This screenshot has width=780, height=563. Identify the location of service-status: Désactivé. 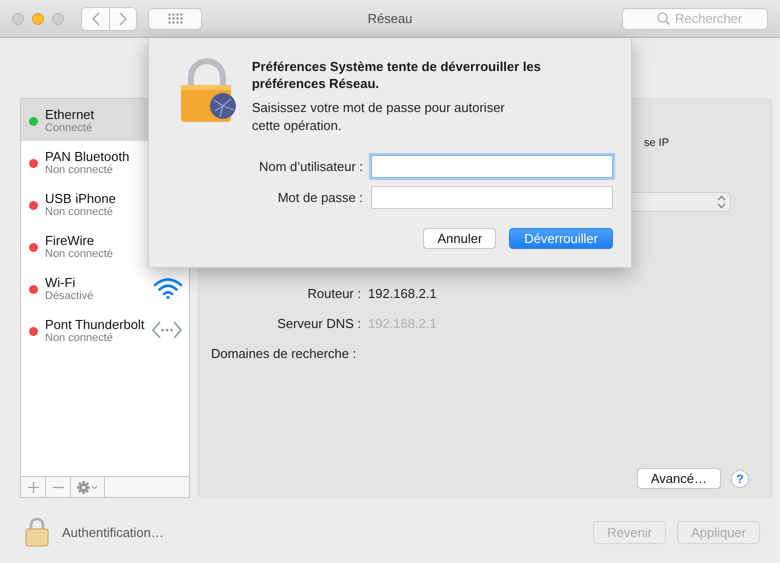
(69, 296).